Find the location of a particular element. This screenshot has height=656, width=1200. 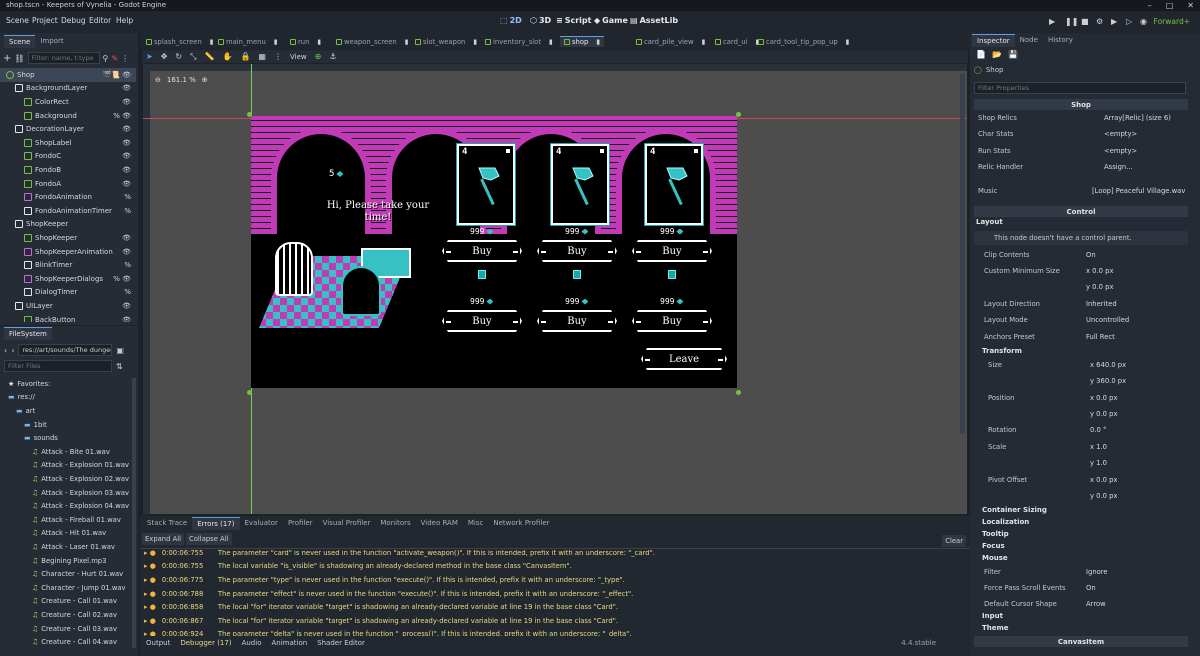

inspector-group: Container Sizing is located at coordinates (1014, 510).